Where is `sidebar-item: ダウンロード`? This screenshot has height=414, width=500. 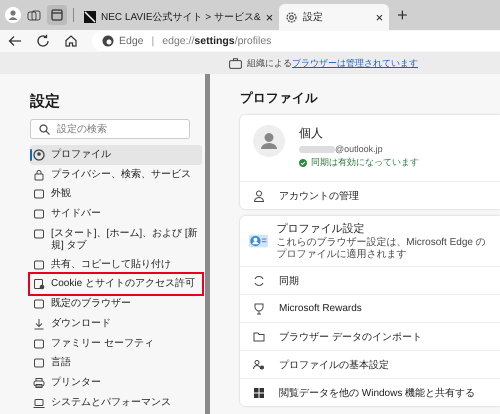
sidebar-item: ダウンロード is located at coordinates (116, 324).